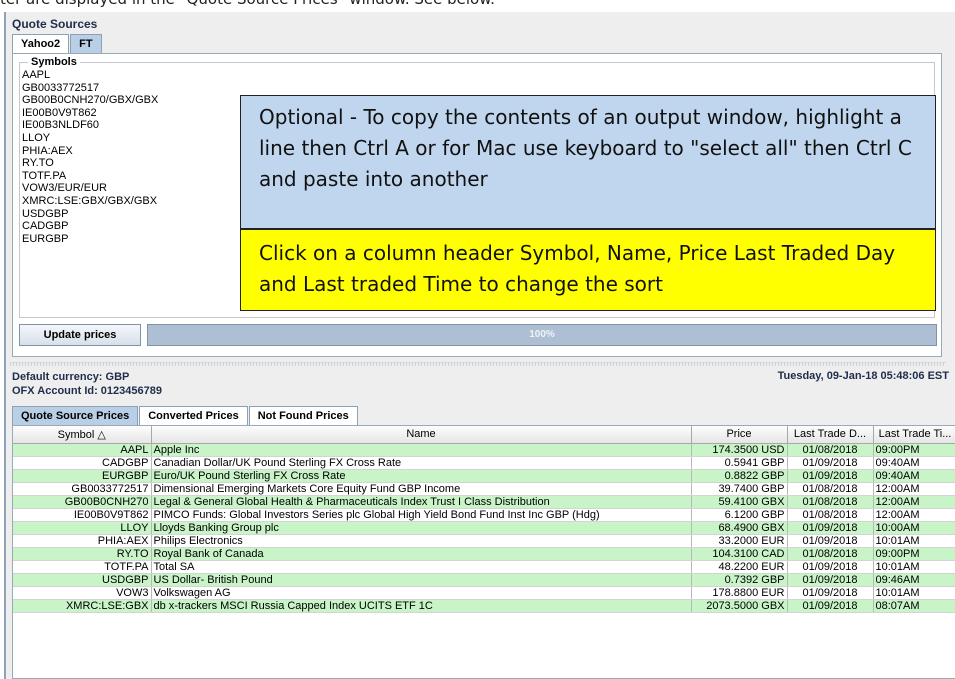 This screenshot has height=679, width=955. What do you see at coordinates (863, 376) in the screenshot?
I see `timestamp: Tuesday, 09-Jan-18 05:48:06 EST` at bounding box center [863, 376].